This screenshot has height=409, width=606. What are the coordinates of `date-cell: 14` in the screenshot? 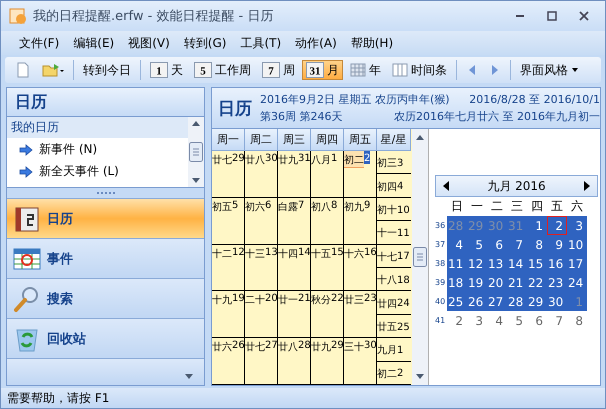 It's located at (517, 263).